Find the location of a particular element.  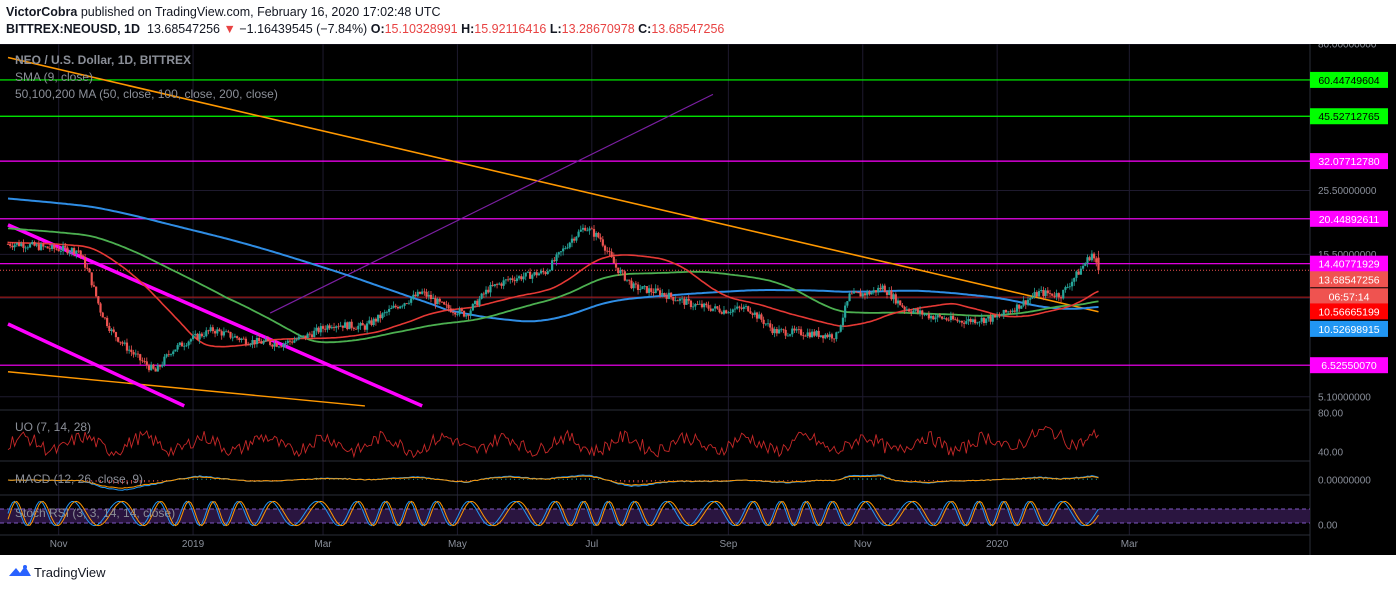

stoch-label: Stoch RSI (3, 3, 14, 14, close) is located at coordinates (95, 513).